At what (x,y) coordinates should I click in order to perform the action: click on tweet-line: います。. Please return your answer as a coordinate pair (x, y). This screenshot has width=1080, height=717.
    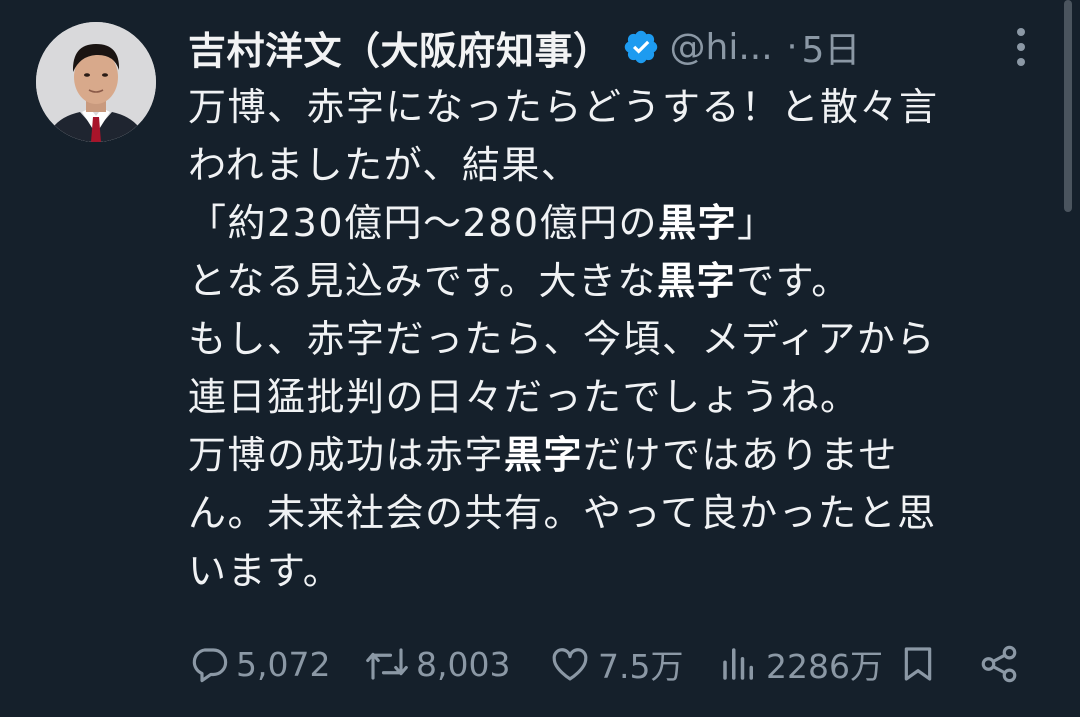
    Looking at the image, I should click on (265, 571).